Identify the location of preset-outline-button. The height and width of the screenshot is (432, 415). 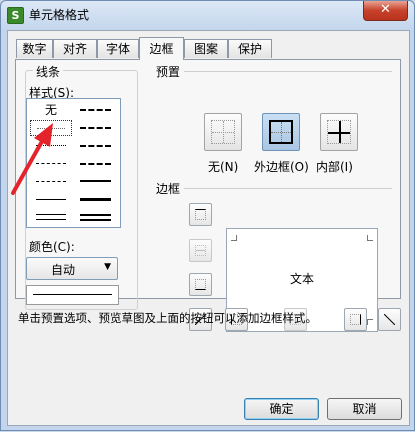
(281, 132).